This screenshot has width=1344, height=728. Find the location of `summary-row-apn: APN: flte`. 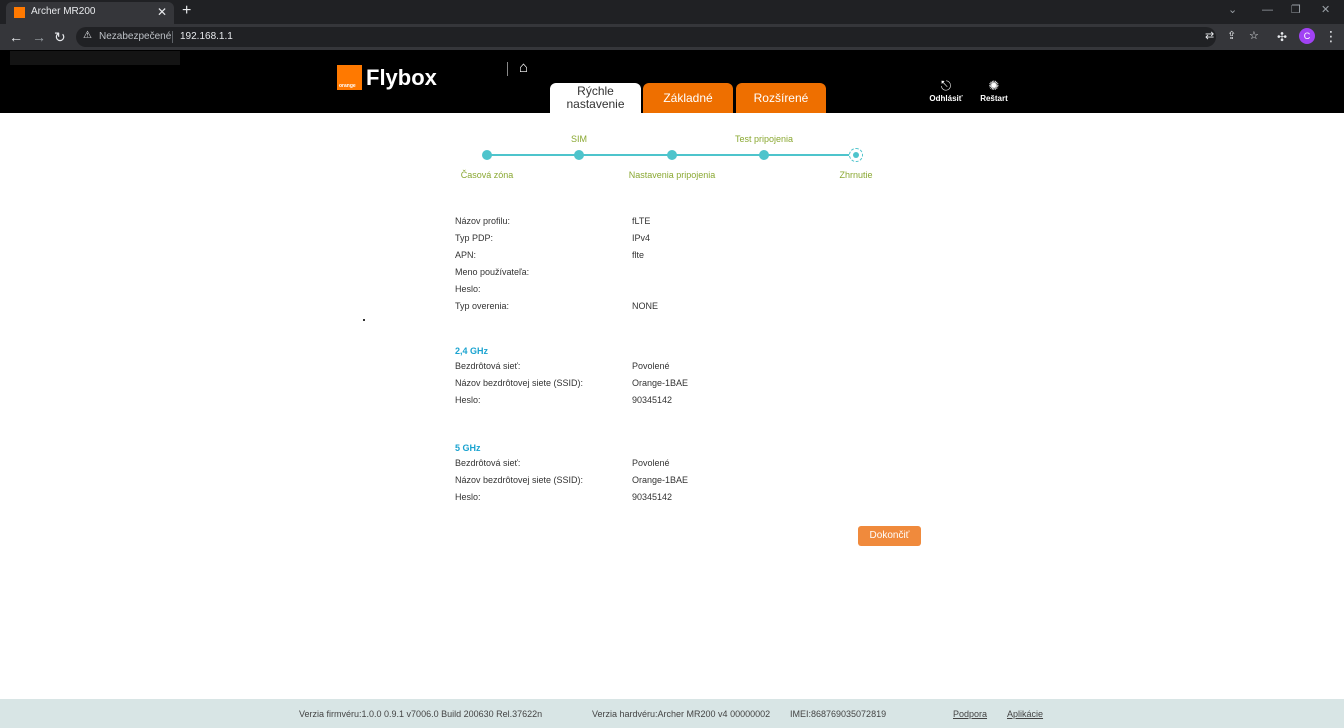

summary-row-apn: APN: flte is located at coordinates (690, 258).